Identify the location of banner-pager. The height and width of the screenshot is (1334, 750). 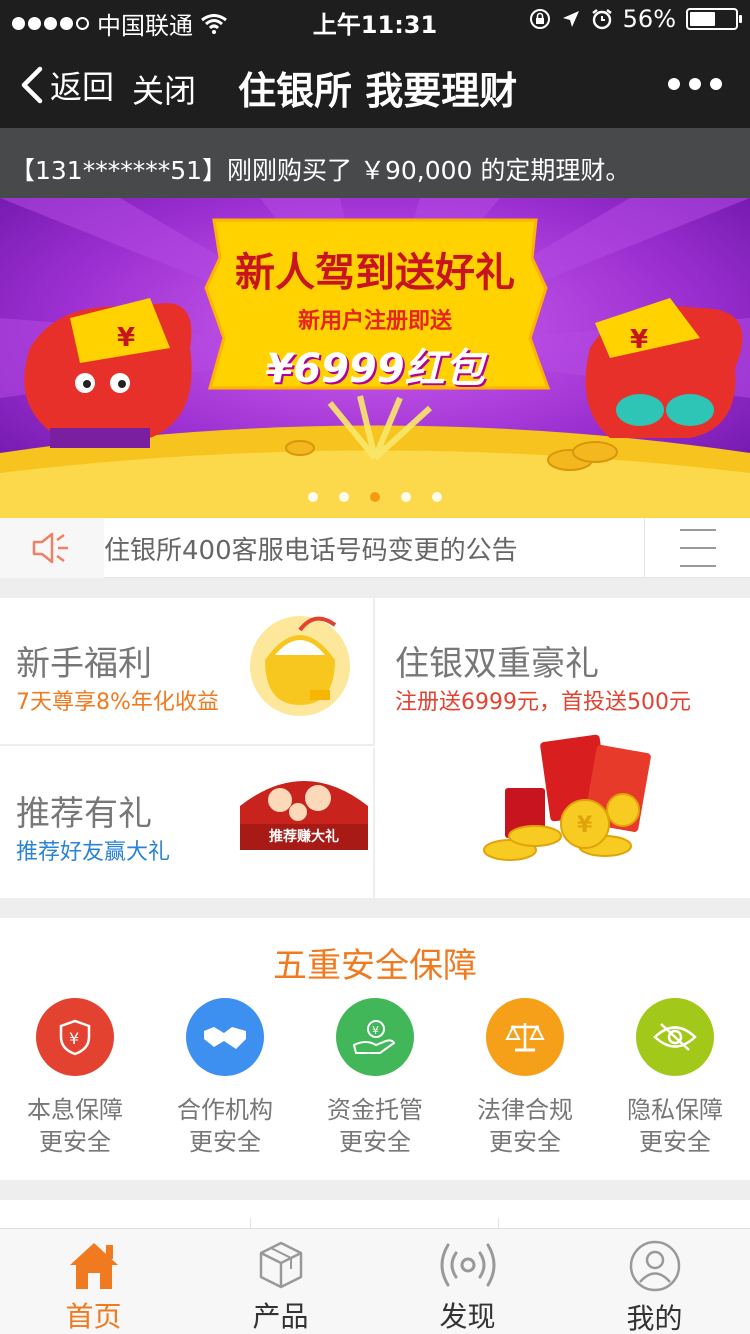
(375, 497).